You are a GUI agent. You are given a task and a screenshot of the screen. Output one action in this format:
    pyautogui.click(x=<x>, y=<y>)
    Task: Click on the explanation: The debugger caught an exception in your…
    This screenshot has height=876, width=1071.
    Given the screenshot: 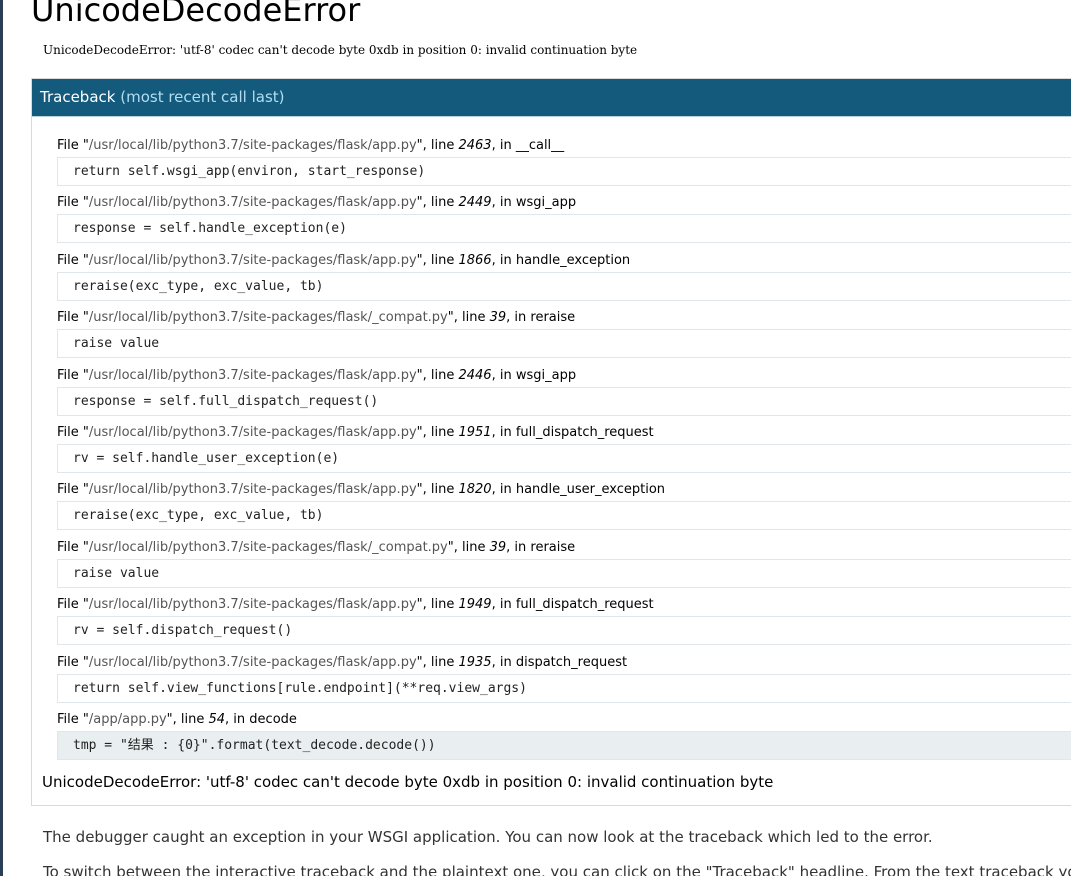 What is the action you would take?
    pyautogui.click(x=557, y=851)
    